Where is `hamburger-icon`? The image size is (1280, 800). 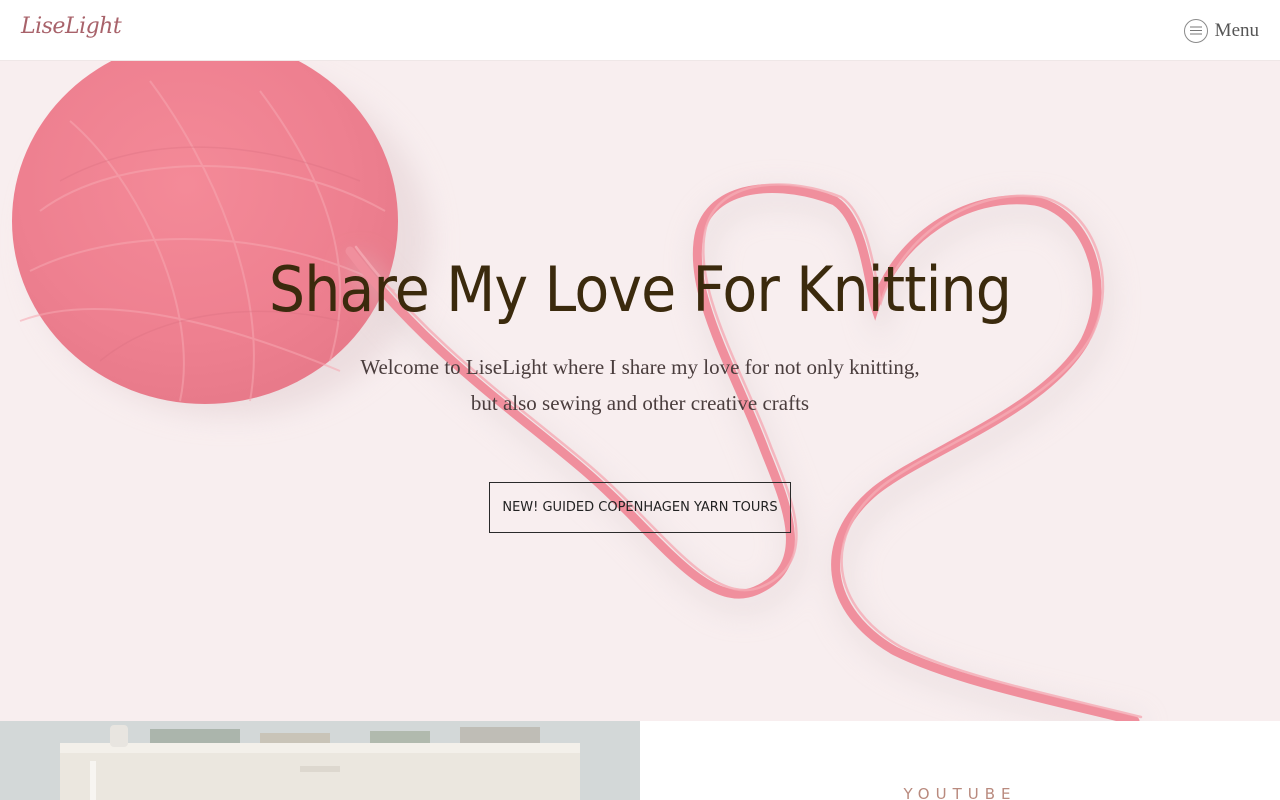
hamburger-icon is located at coordinates (1195, 30).